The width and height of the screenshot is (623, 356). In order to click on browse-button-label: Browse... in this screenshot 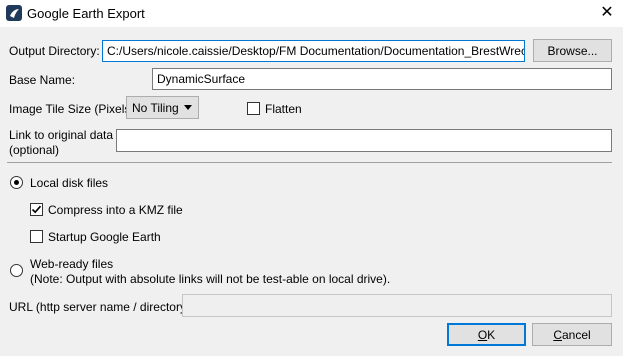, I will do `click(572, 50)`.